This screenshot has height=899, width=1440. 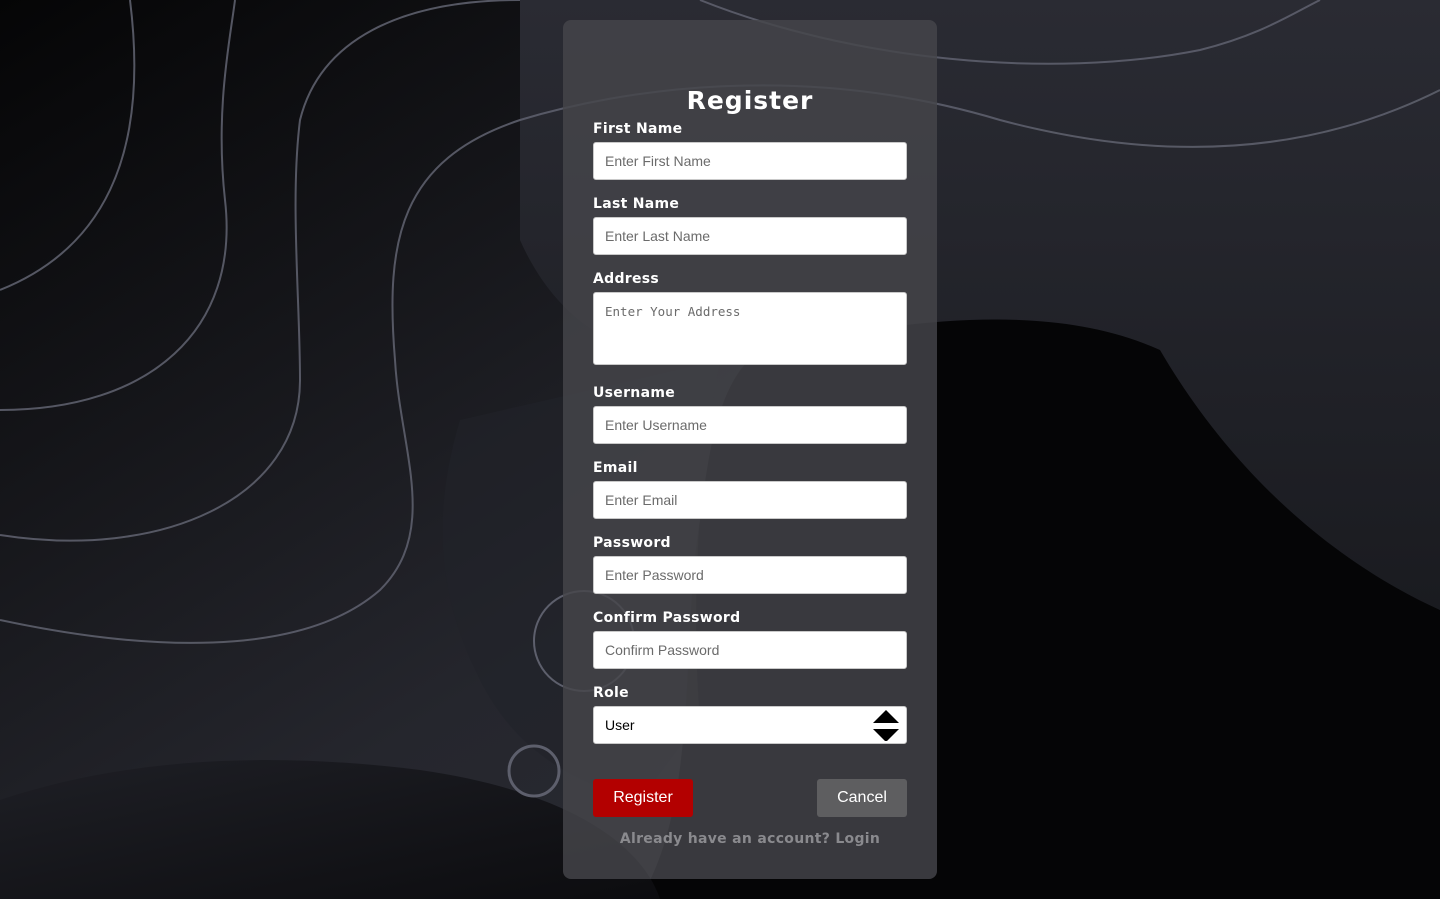 What do you see at coordinates (750, 725) in the screenshot?
I see `role-select: User` at bounding box center [750, 725].